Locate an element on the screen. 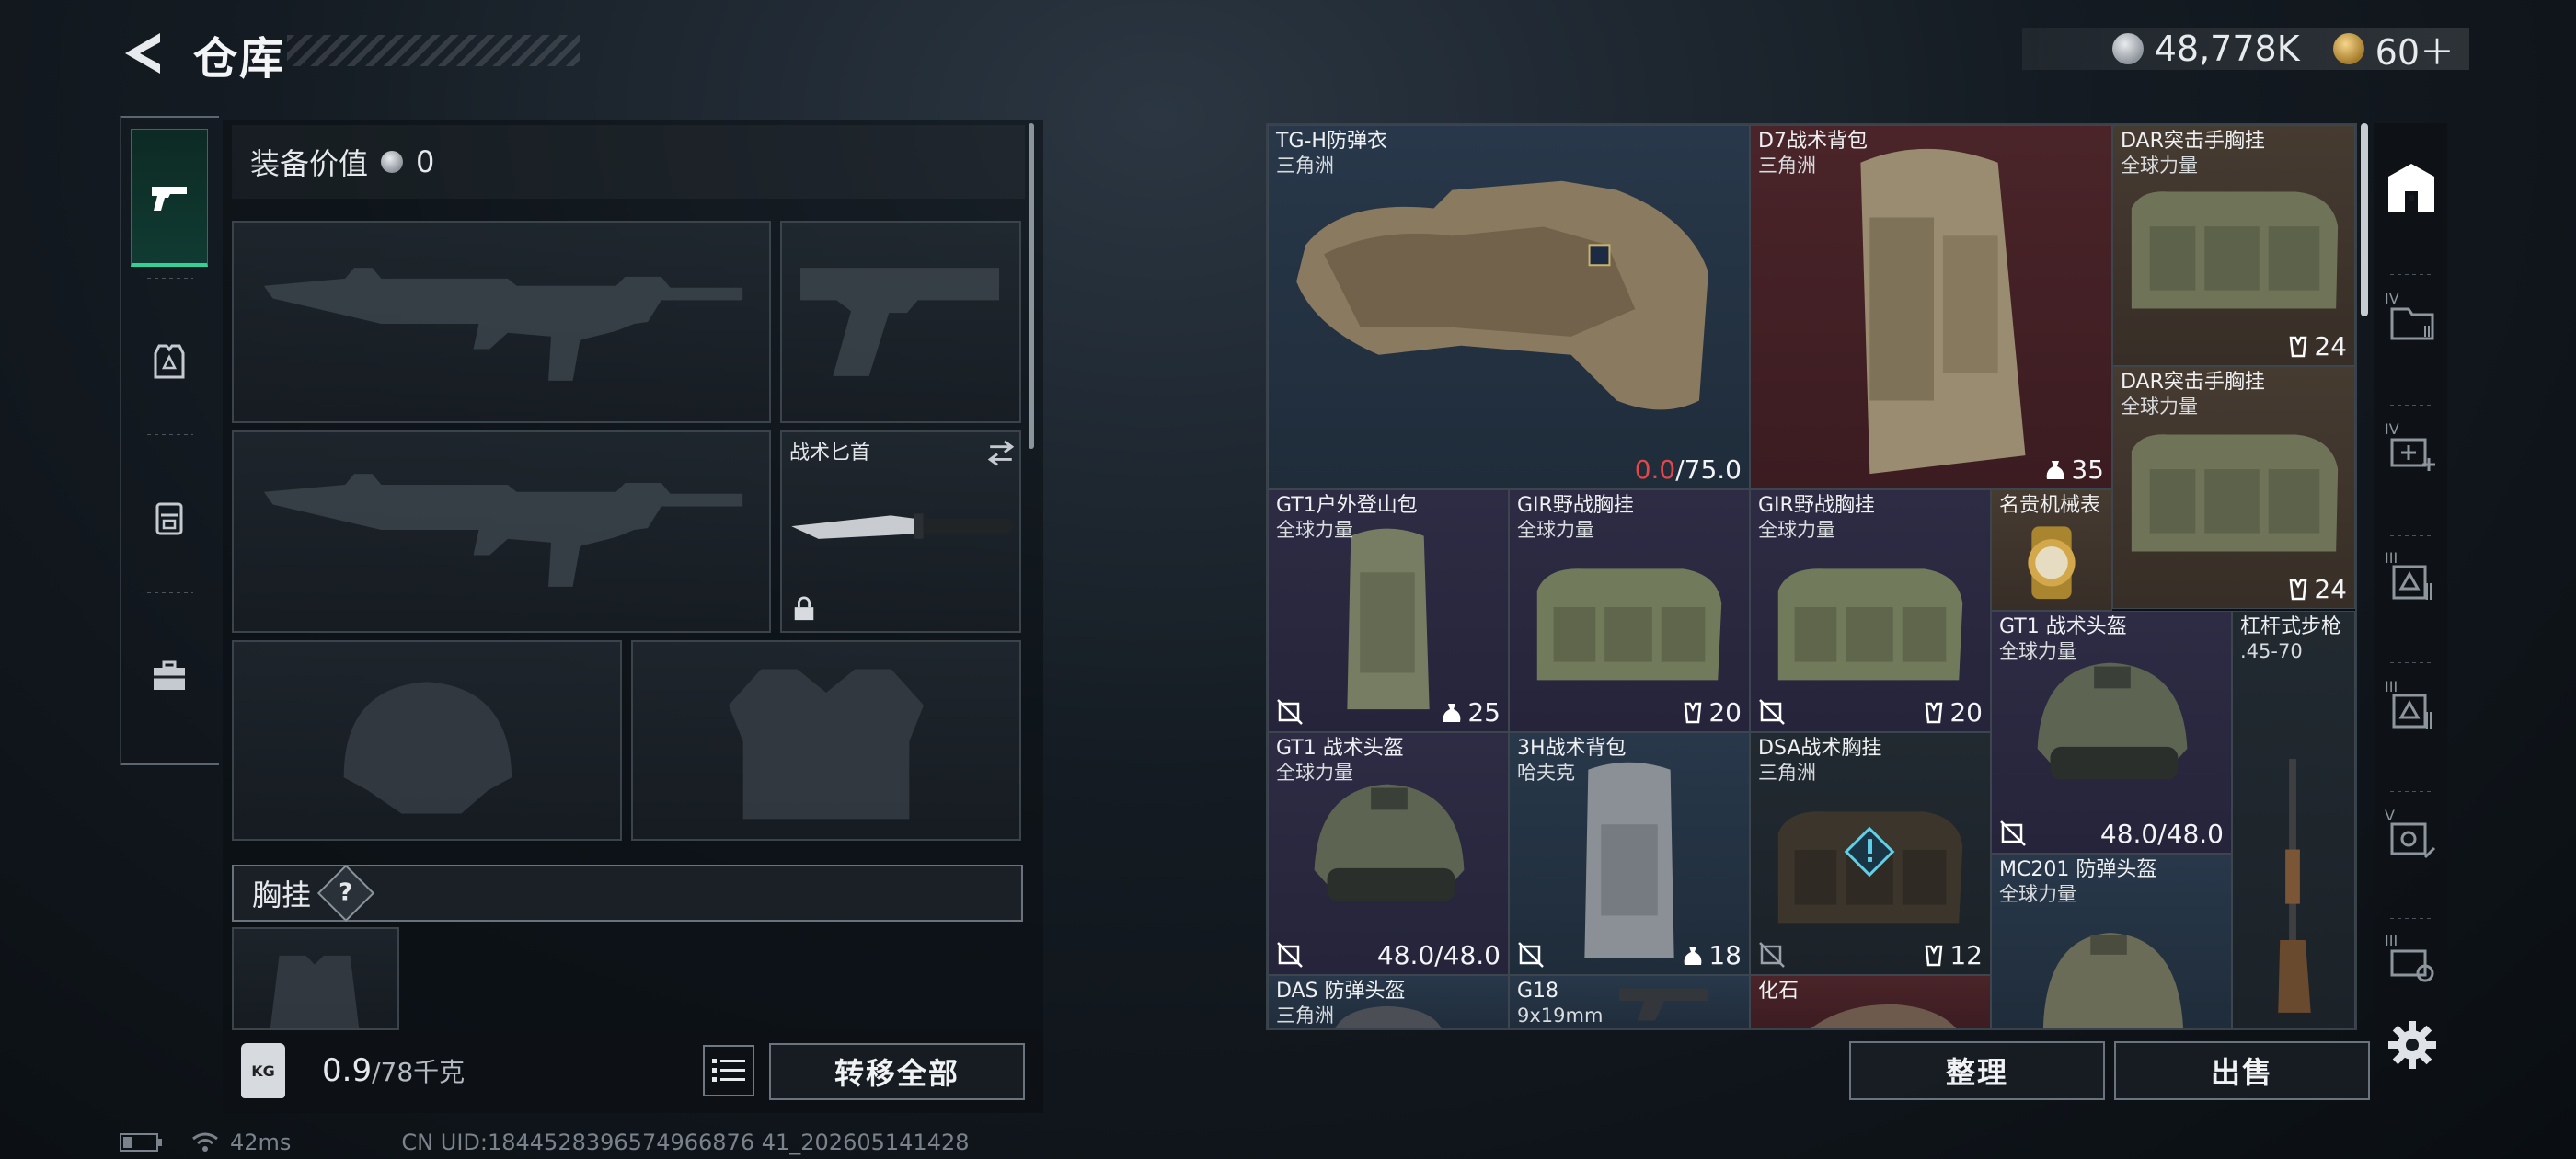 The height and width of the screenshot is (1159, 2576). settings-button is located at coordinates (2412, 1045).